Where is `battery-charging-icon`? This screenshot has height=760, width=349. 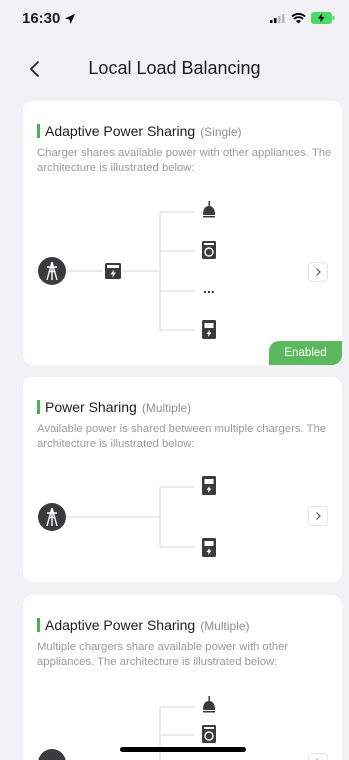 battery-charging-icon is located at coordinates (323, 18).